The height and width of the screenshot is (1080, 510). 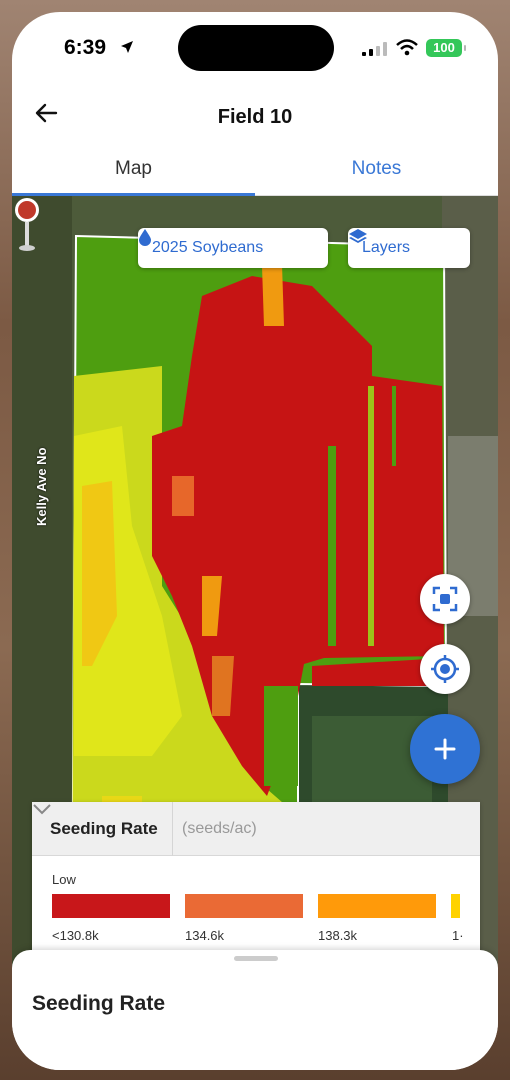 I want to click on focus-icon, so click(x=445, y=599).